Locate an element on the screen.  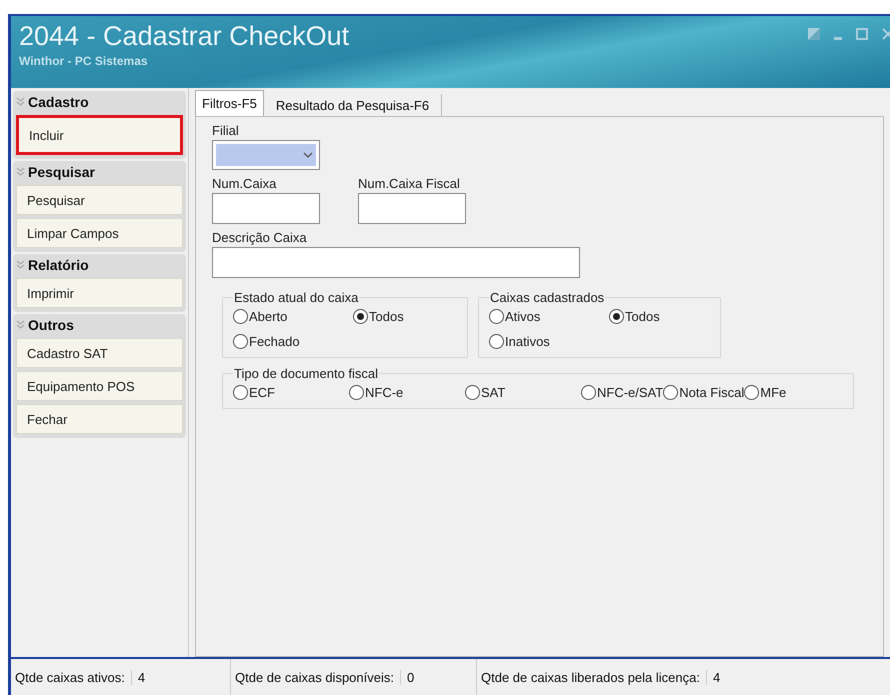
radio-option: ECF is located at coordinates (291, 392).